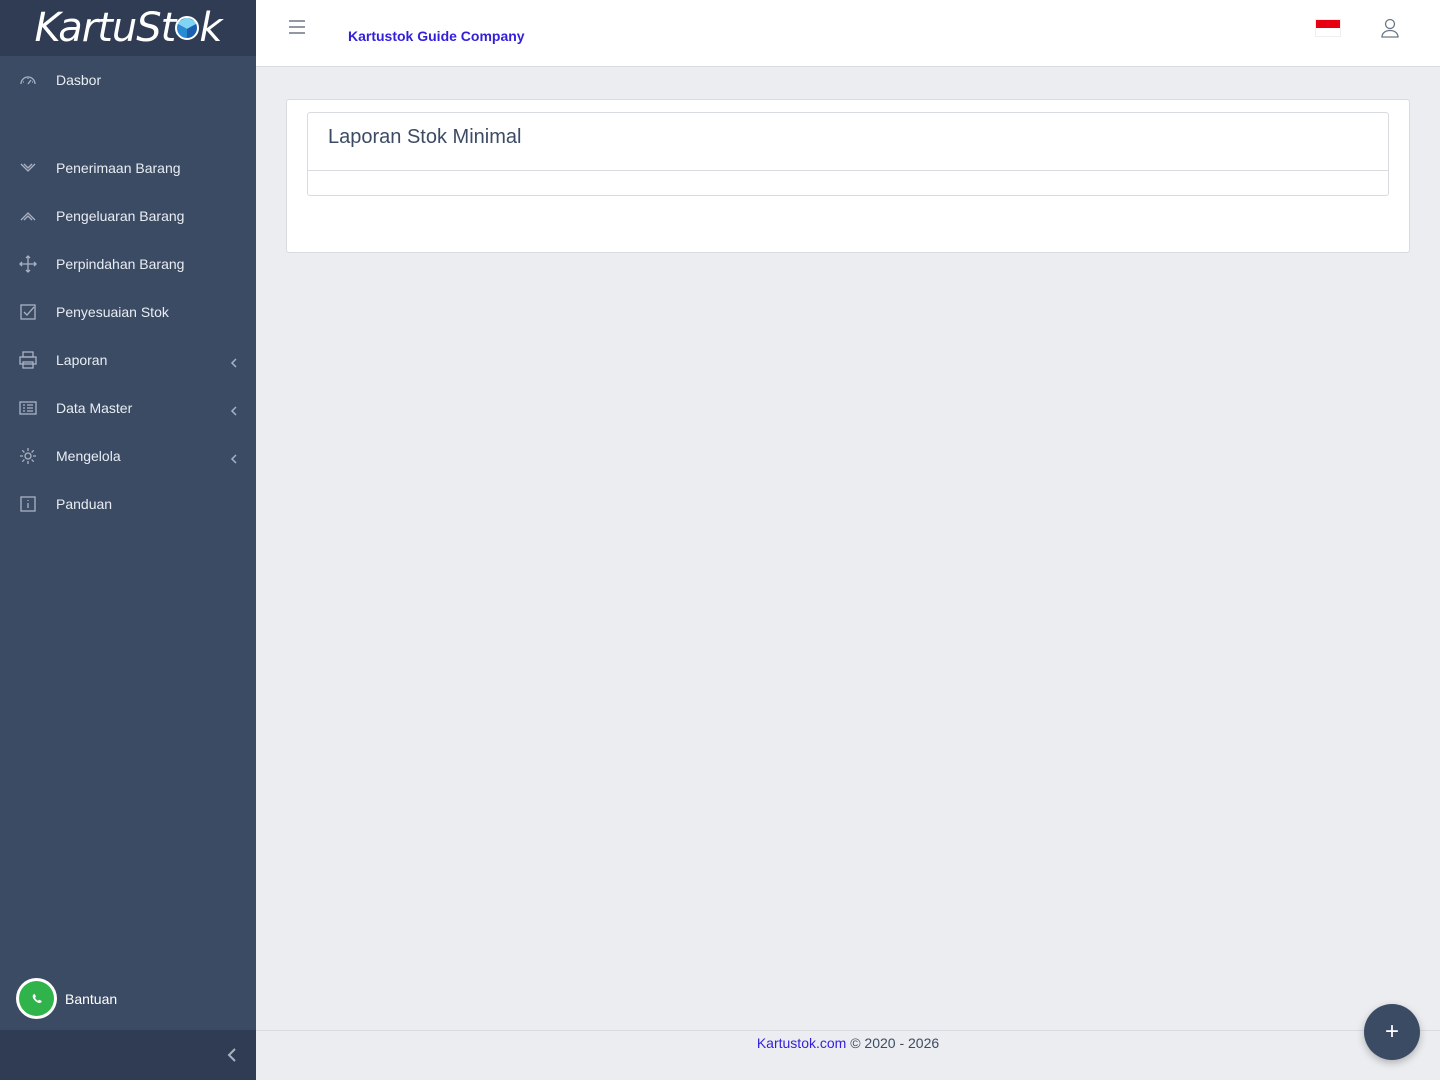  What do you see at coordinates (436, 36) in the screenshot?
I see `company-name: Kartustok Guide Company` at bounding box center [436, 36].